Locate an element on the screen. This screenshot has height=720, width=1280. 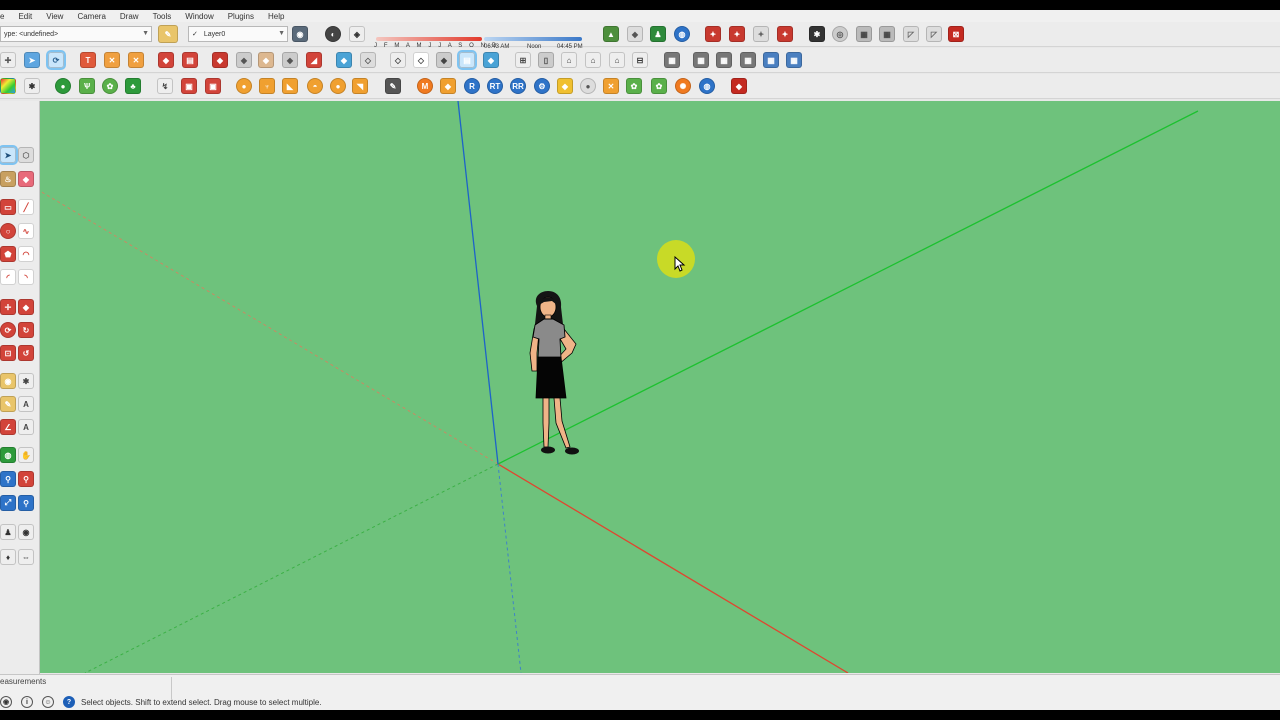
walls-icon: ▦ is located at coordinates (672, 60).